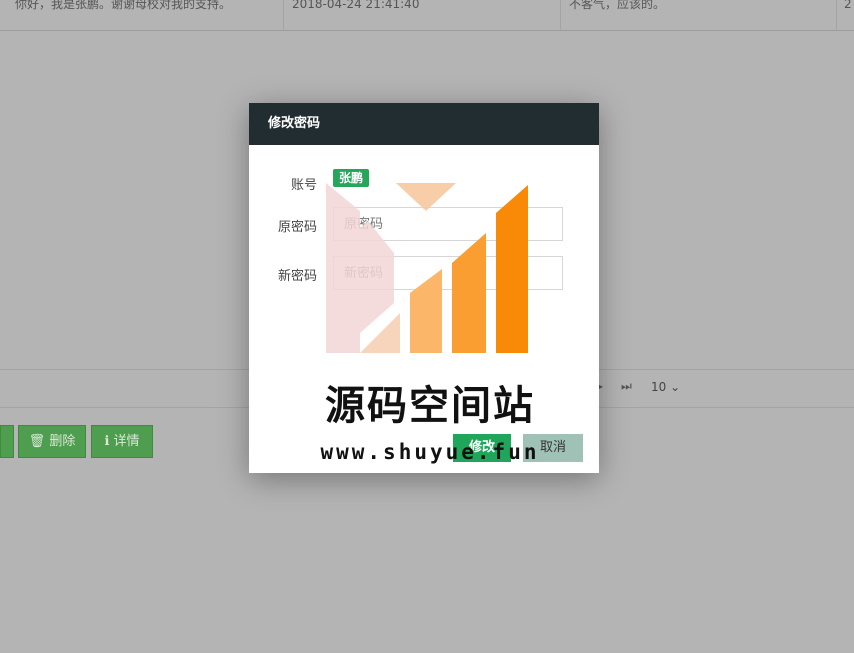  Describe the element at coordinates (617, 5) in the screenshot. I see `row-reply-cell: 不客气，应该的。` at that location.